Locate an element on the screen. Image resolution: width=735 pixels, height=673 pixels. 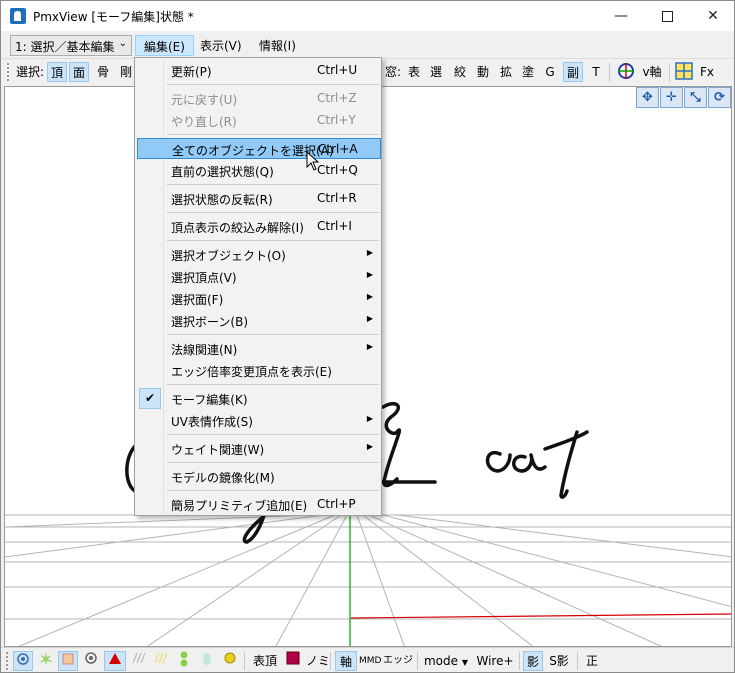
wire-toggle: Wire+ is located at coordinates (495, 661).